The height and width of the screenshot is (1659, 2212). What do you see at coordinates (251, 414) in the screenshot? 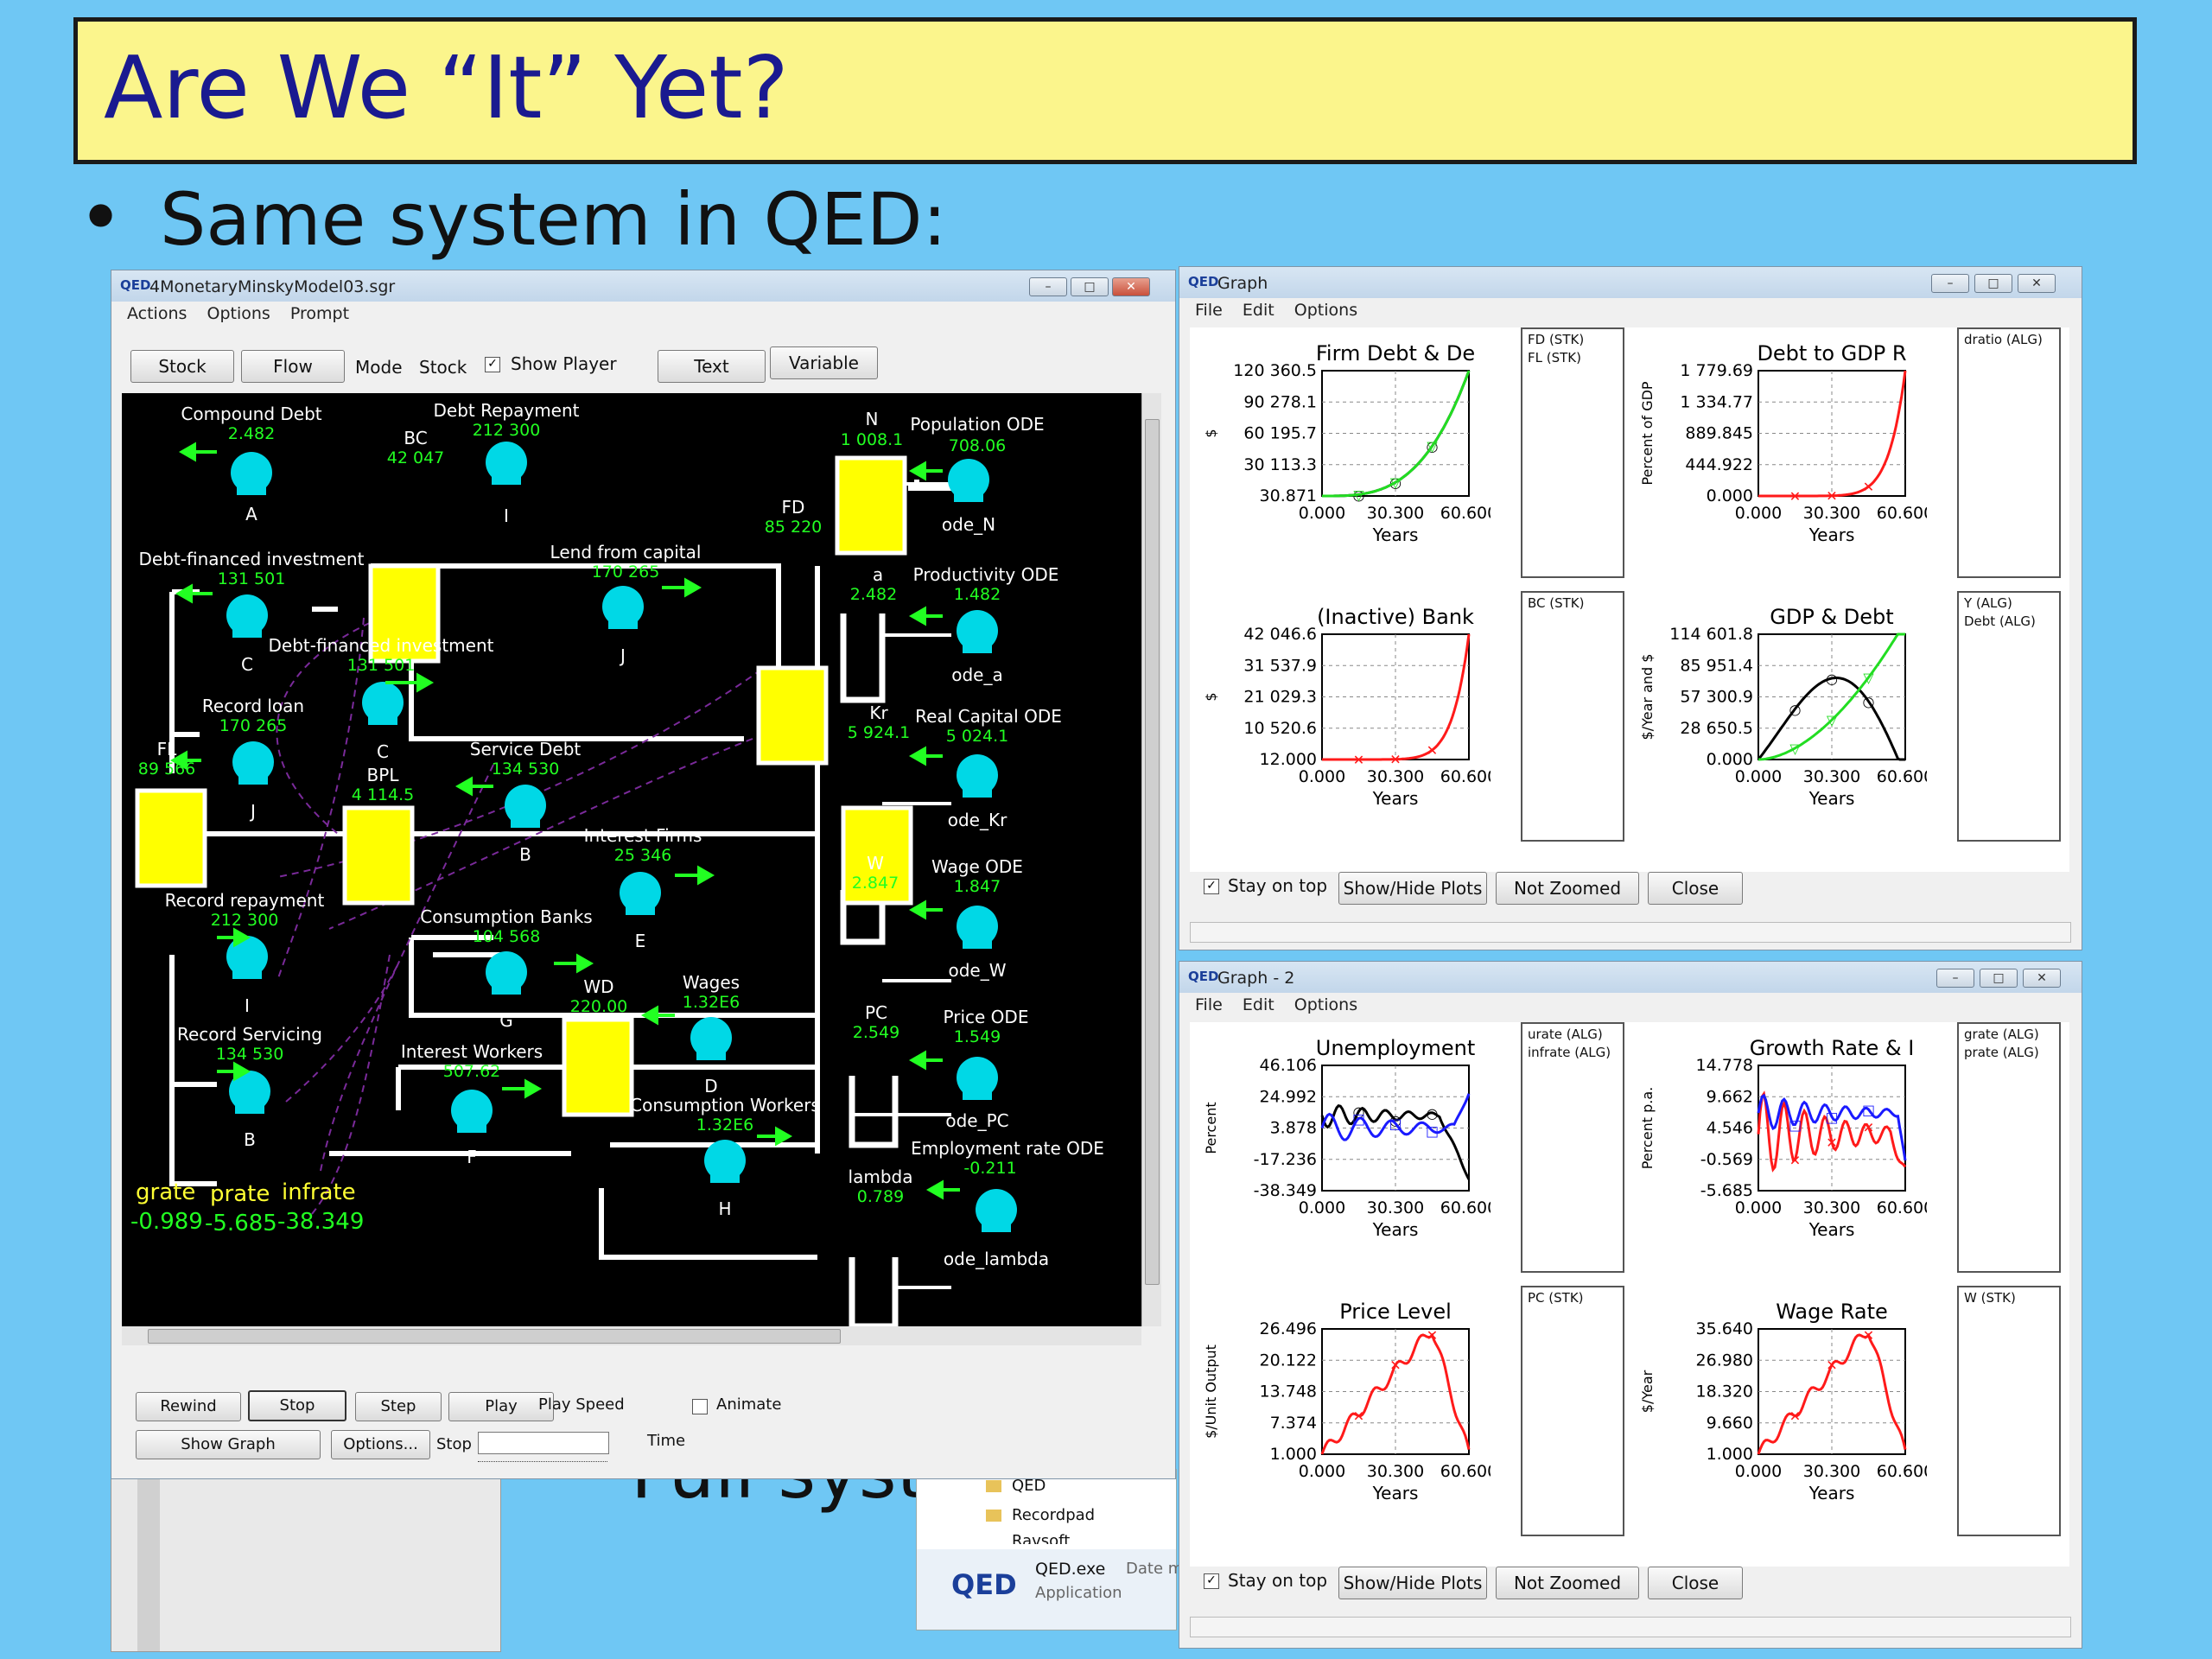
I see `flow-label: Compound Debt` at bounding box center [251, 414].